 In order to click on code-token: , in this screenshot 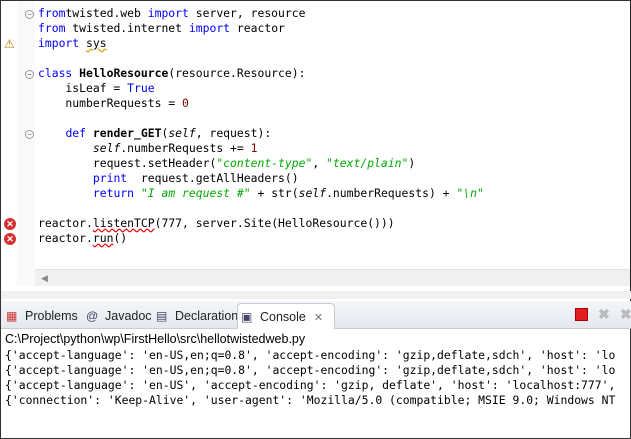, I will do `click(319, 163)`.